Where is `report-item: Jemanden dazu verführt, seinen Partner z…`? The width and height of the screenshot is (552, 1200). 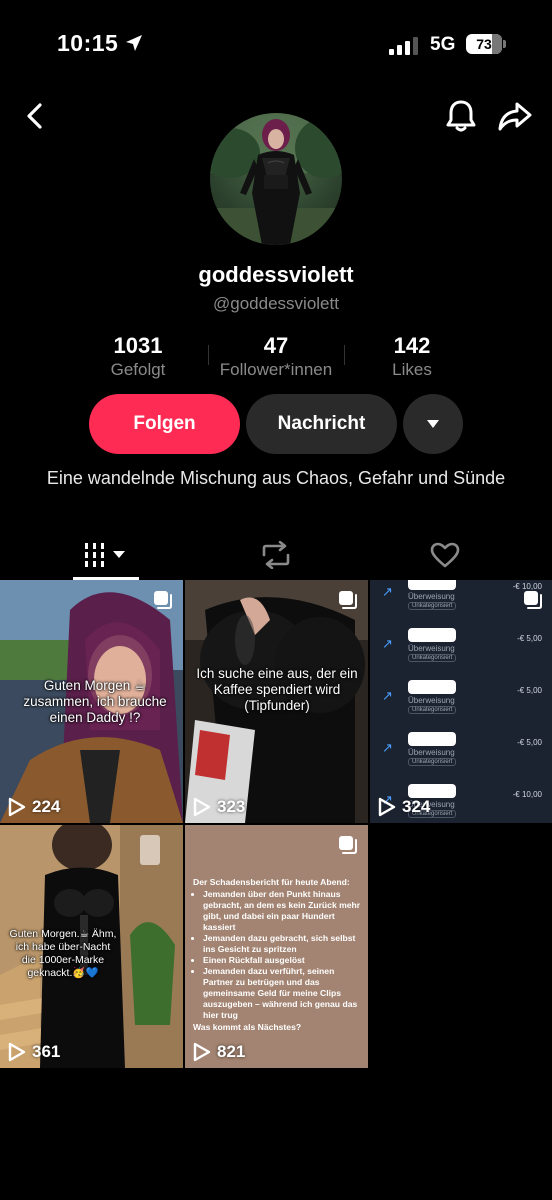
report-item: Jemanden dazu verführt, seinen Partner z… is located at coordinates (282, 993).